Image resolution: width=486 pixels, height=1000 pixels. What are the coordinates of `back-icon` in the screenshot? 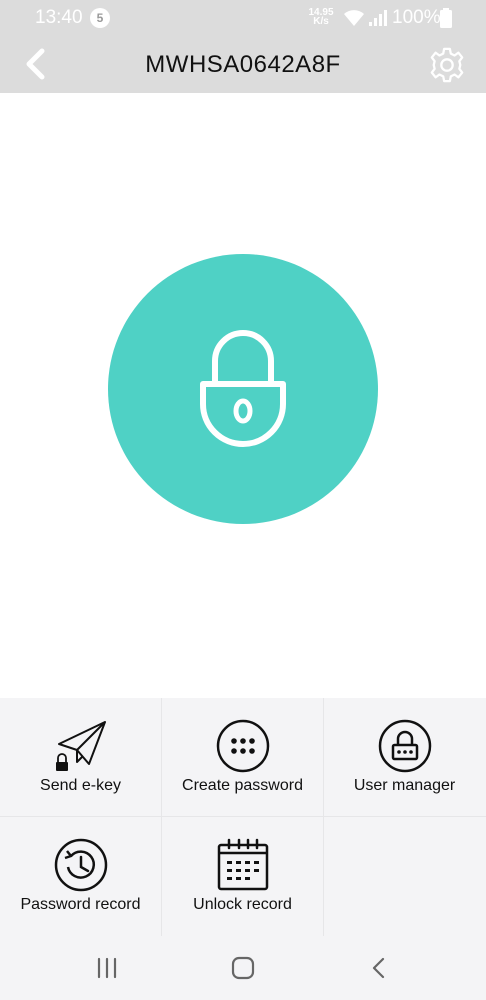 It's located at (379, 968).